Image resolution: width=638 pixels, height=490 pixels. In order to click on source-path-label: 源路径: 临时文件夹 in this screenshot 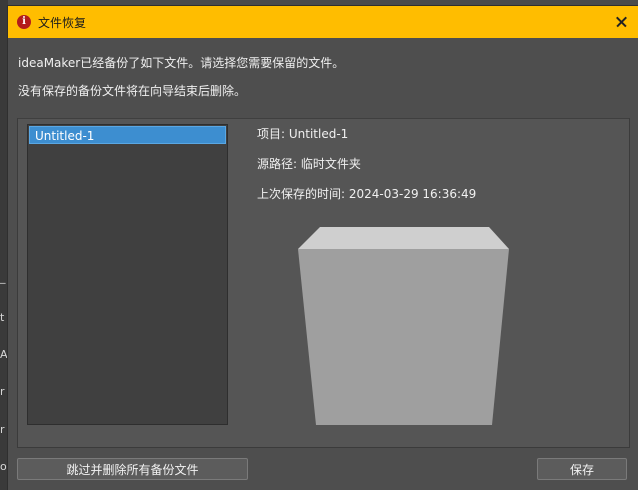, I will do `click(309, 164)`.